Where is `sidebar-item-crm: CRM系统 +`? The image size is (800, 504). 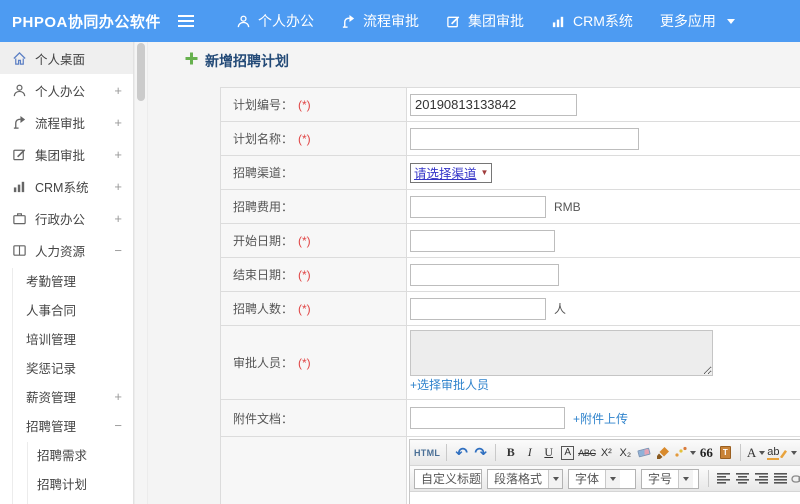
sidebar-item-crm: CRM系统 + is located at coordinates (66, 186).